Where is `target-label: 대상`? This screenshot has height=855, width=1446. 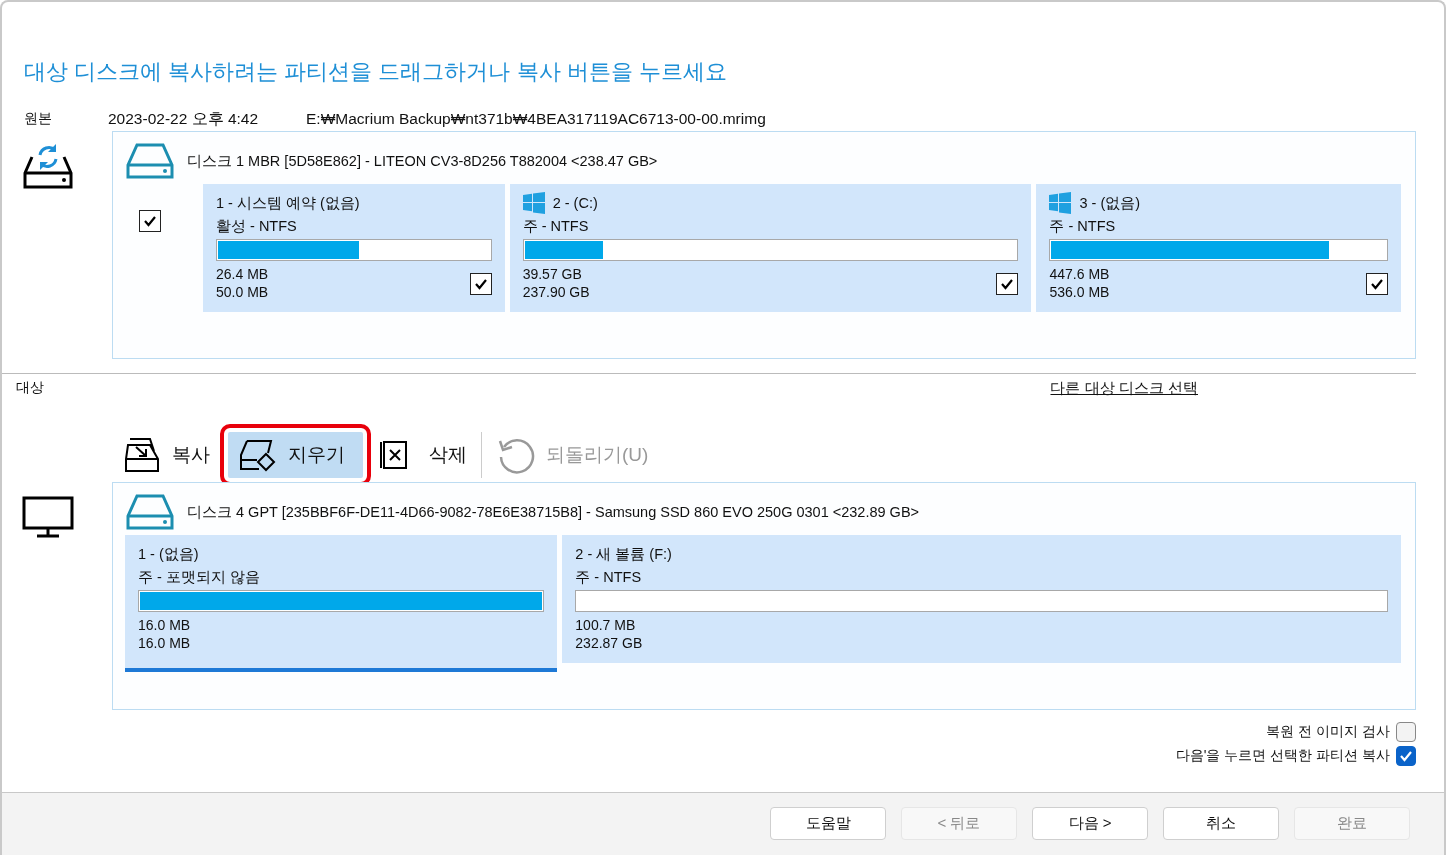
target-label: 대상 is located at coordinates (30, 388).